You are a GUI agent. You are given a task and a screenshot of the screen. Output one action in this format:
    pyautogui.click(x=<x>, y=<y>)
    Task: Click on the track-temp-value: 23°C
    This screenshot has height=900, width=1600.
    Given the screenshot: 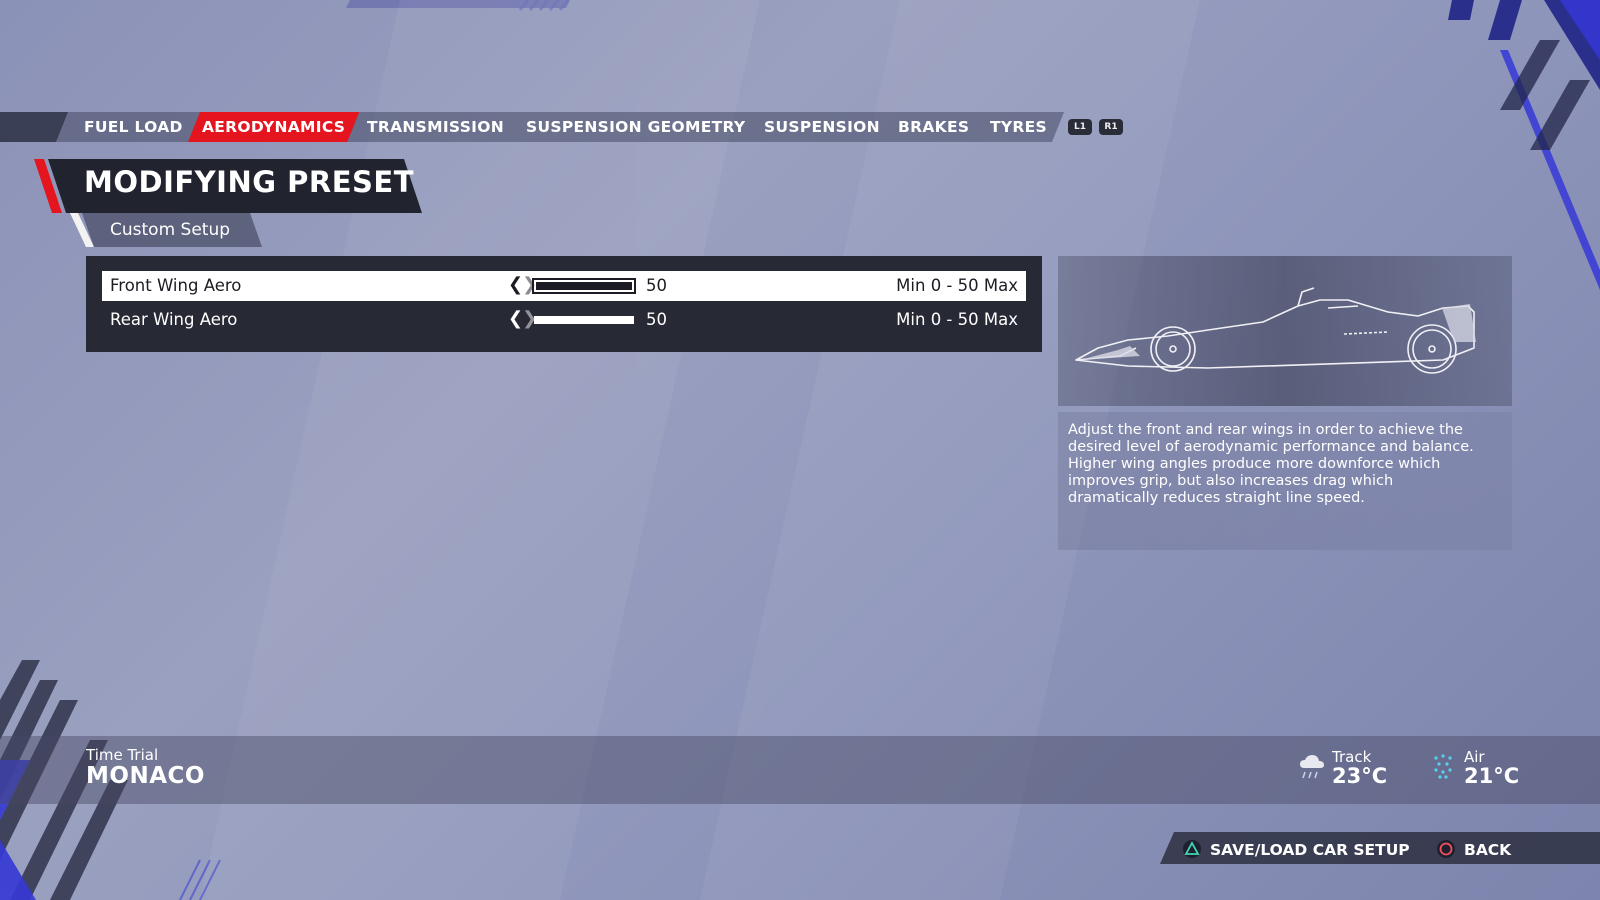 What is the action you would take?
    pyautogui.click(x=1360, y=776)
    